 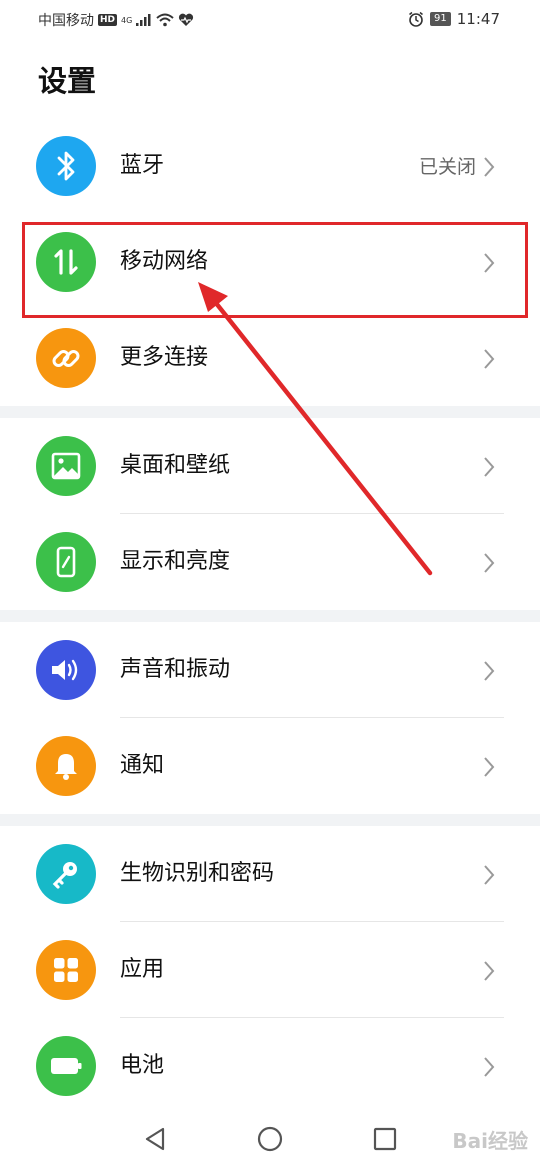 I want to click on settings-item-label: 应用, so click(x=142, y=969).